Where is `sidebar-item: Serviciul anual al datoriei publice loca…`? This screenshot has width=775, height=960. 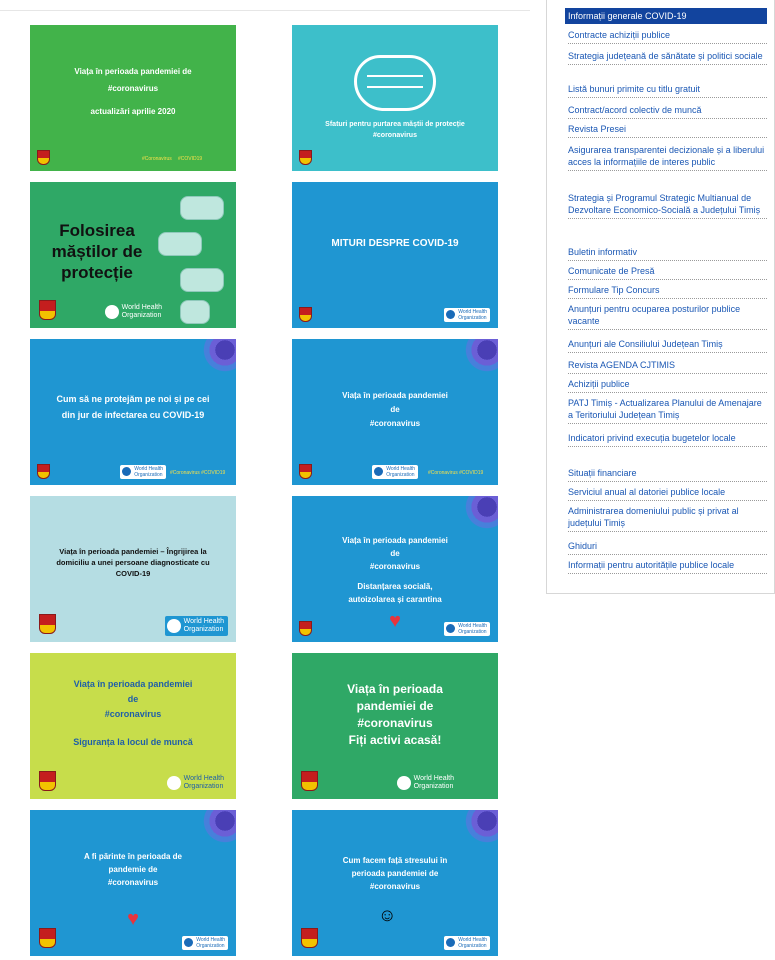
sidebar-item: Serviciul anual al datoriei publice loca… is located at coordinates (667, 493).